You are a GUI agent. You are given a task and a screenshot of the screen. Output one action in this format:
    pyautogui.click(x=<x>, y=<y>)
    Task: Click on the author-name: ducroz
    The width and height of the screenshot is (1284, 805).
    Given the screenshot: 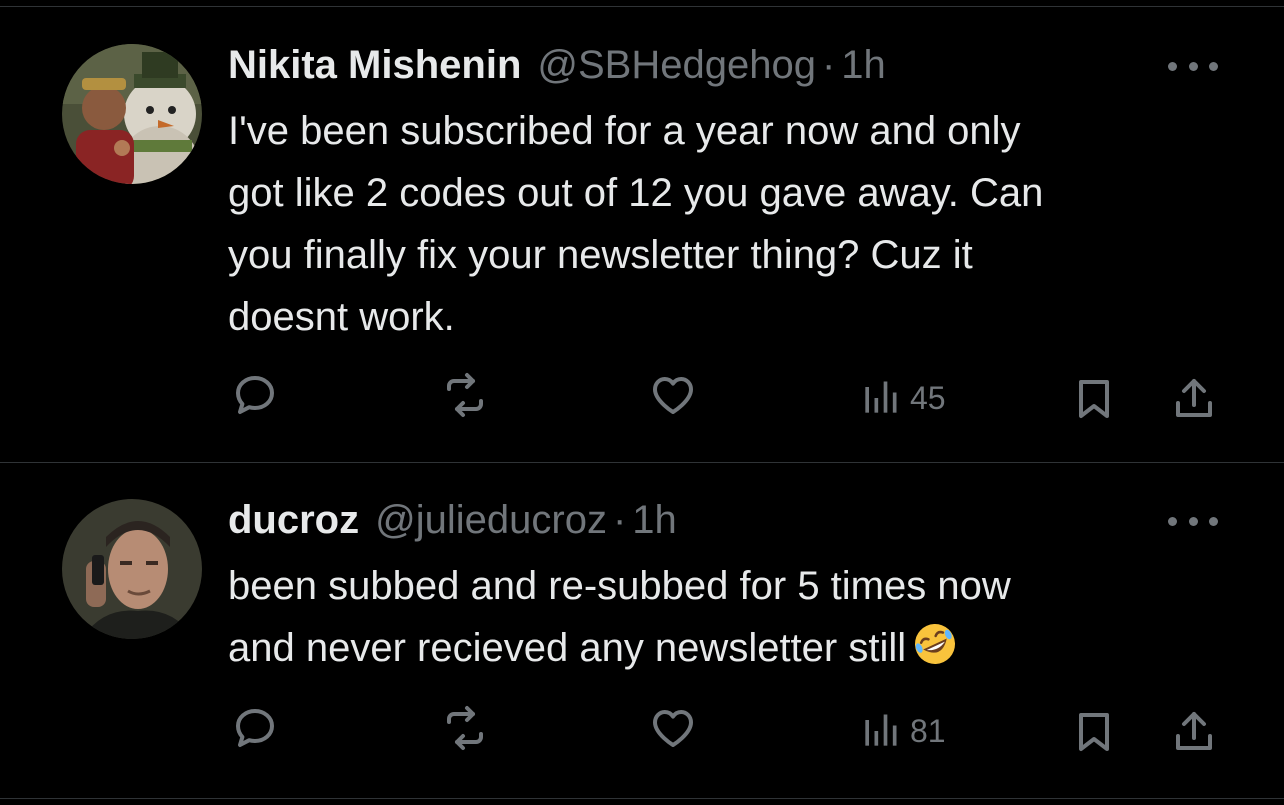 What is the action you would take?
    pyautogui.click(x=293, y=520)
    